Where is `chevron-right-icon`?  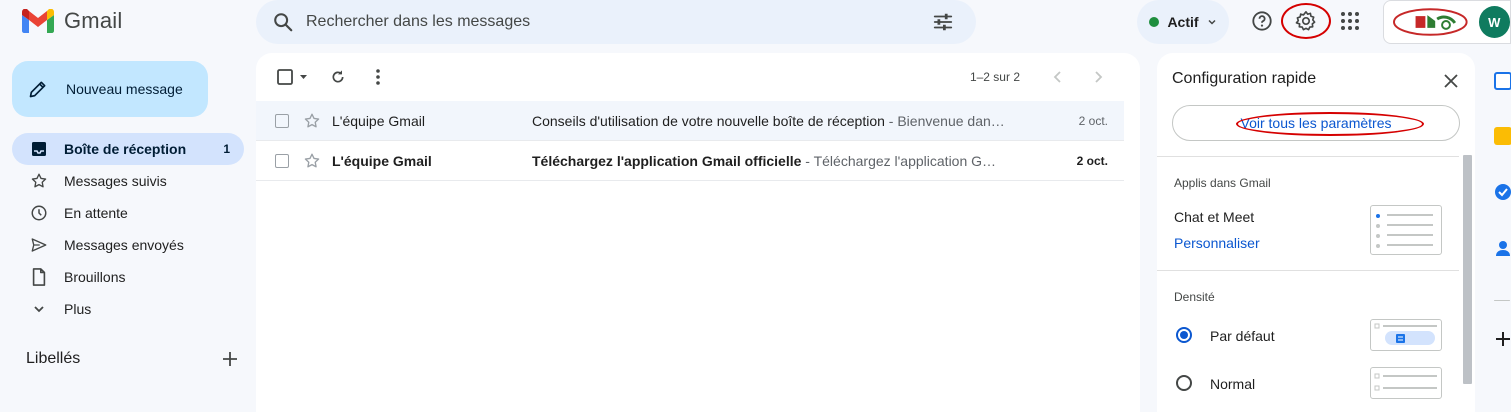 chevron-right-icon is located at coordinates (1099, 77).